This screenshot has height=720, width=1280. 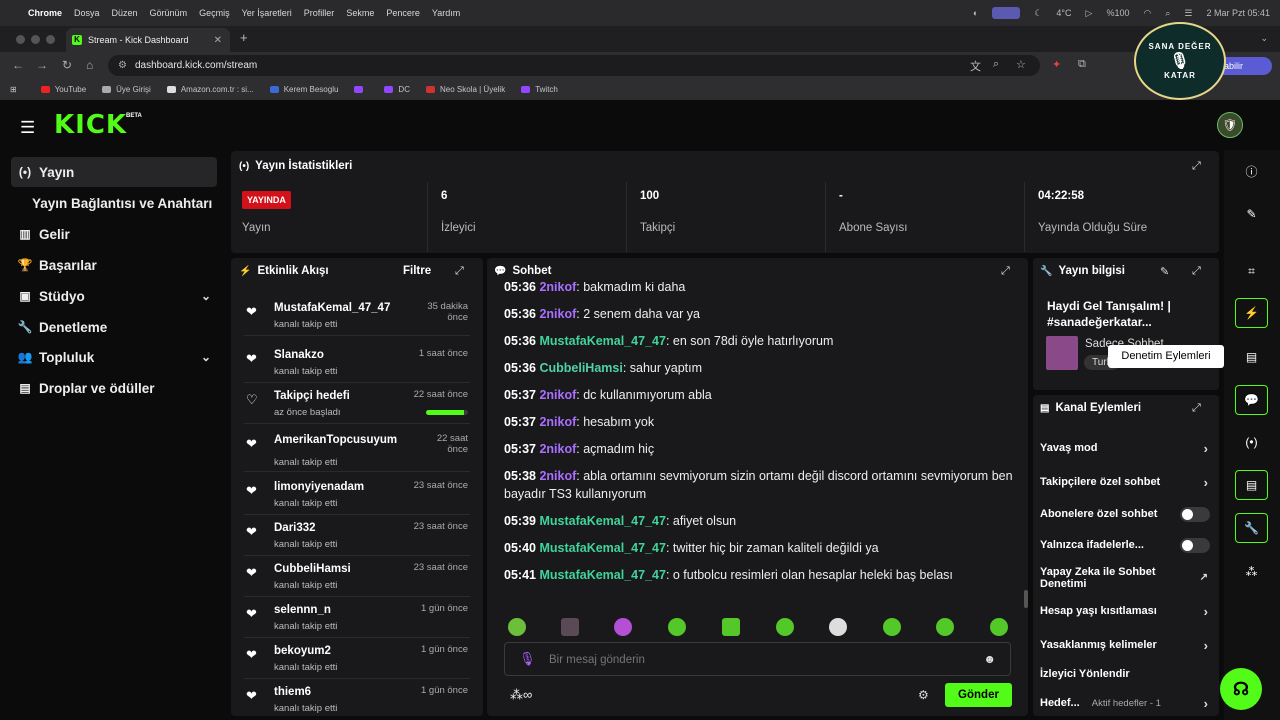 I want to click on close-tab-icon: ✕, so click(x=218, y=40).